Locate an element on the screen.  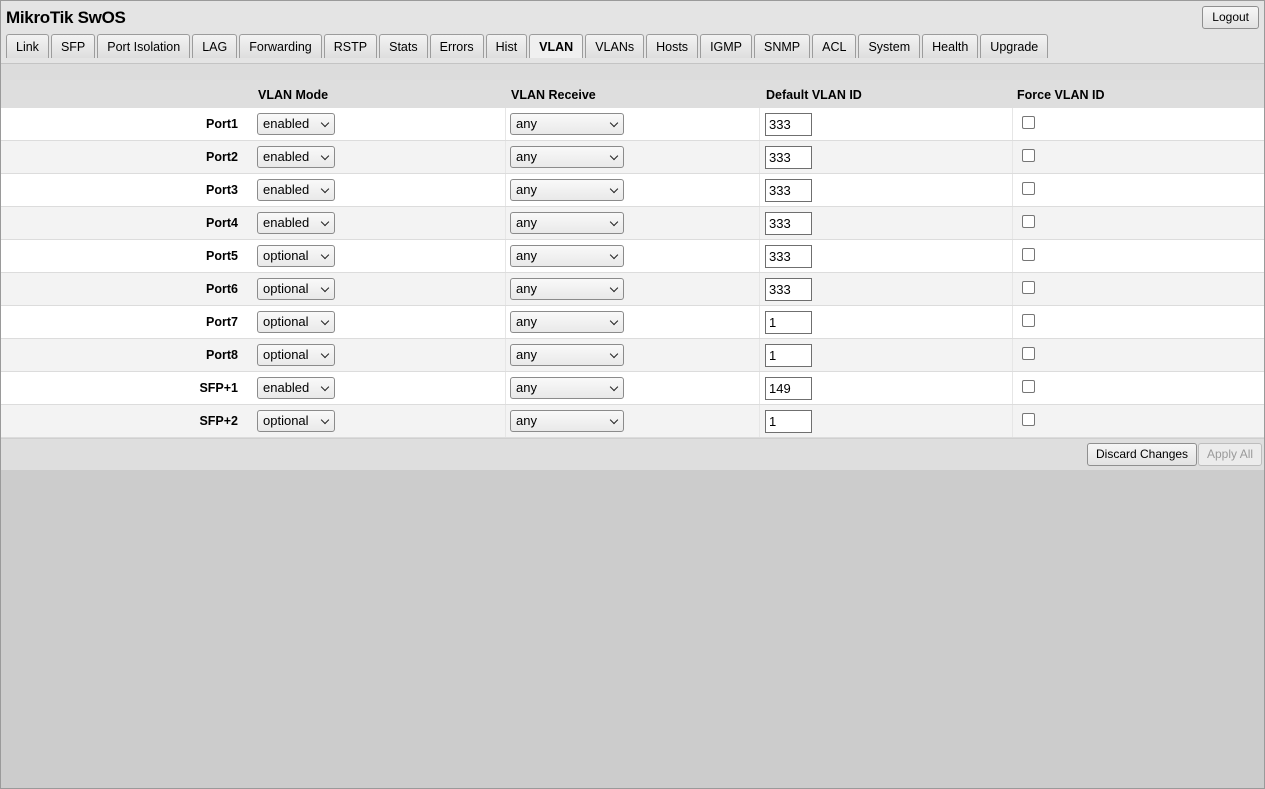
port-label: Port5 is located at coordinates (222, 256).